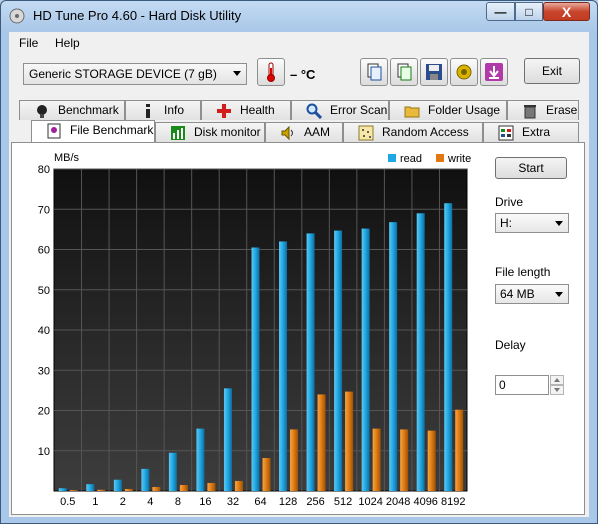 The height and width of the screenshot is (524, 598). I want to click on tab-folder-usage: Folder Usage, so click(448, 110).